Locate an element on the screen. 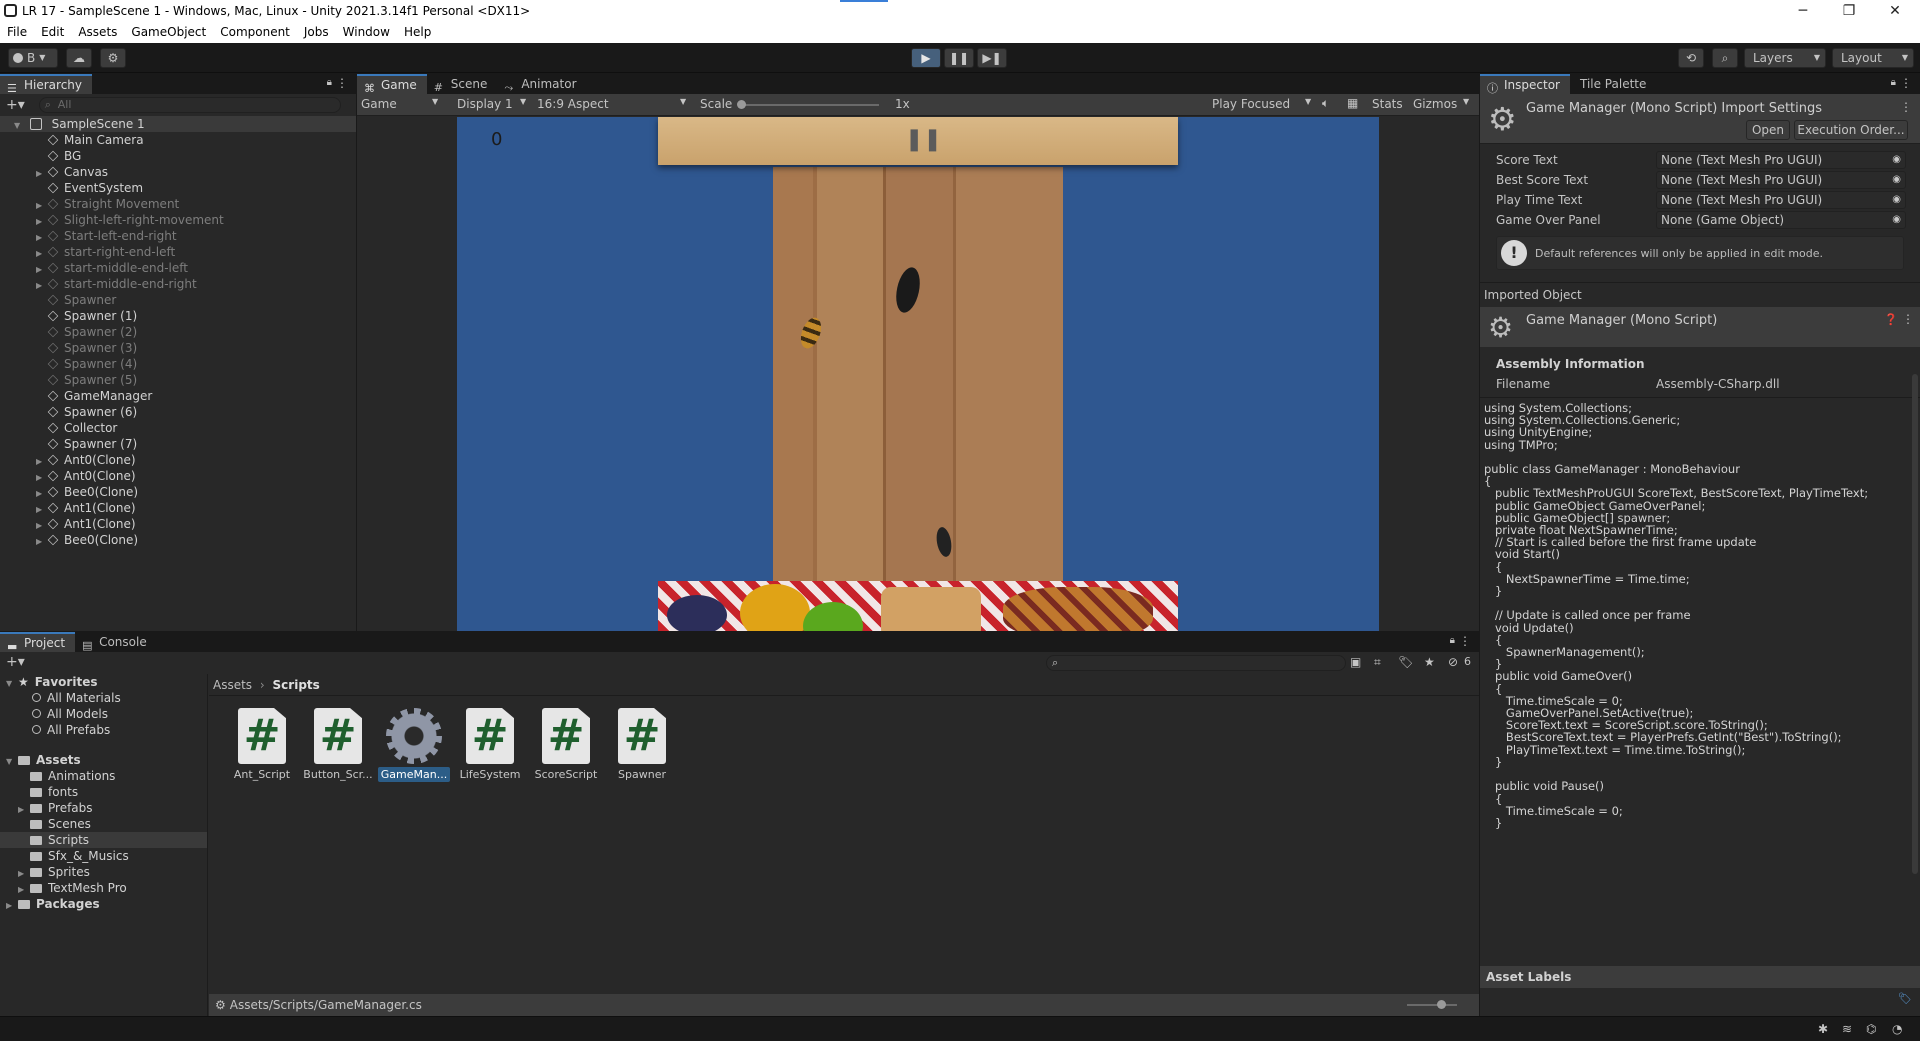  hierarchy-item: Spawner (2) is located at coordinates (178, 332).